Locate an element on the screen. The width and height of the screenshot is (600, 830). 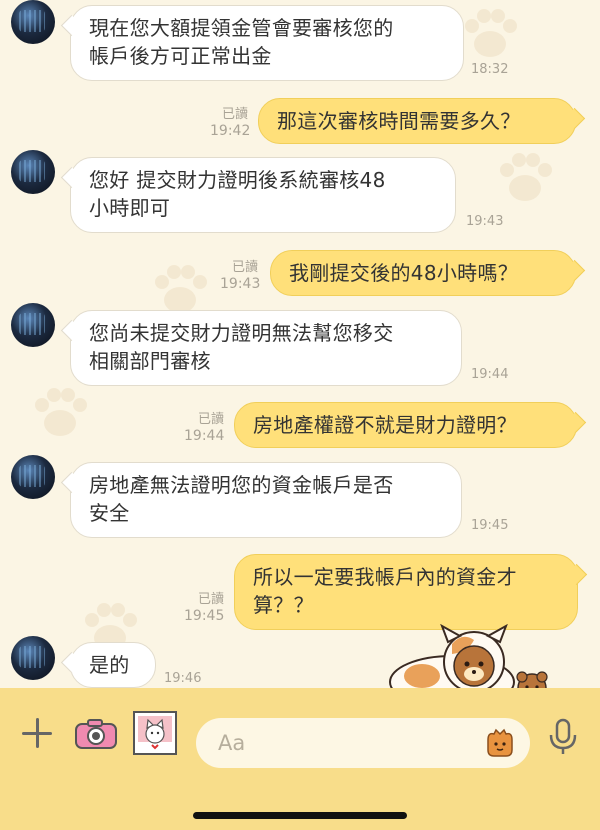
sticker-icon is located at coordinates (500, 743).